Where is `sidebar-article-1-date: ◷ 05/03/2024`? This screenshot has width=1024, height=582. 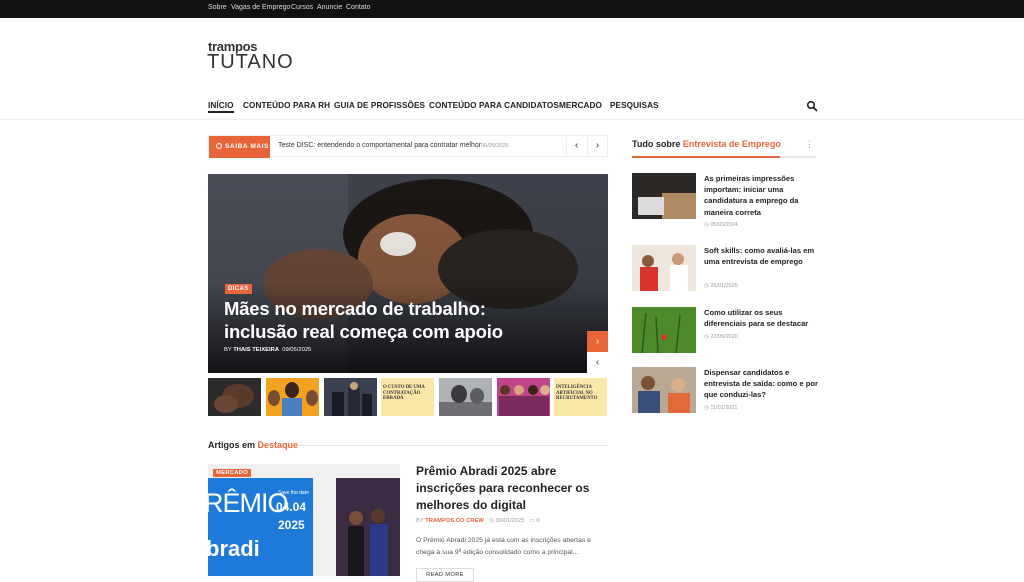
sidebar-article-1-date: ◷ 05/03/2024 is located at coordinates (721, 225).